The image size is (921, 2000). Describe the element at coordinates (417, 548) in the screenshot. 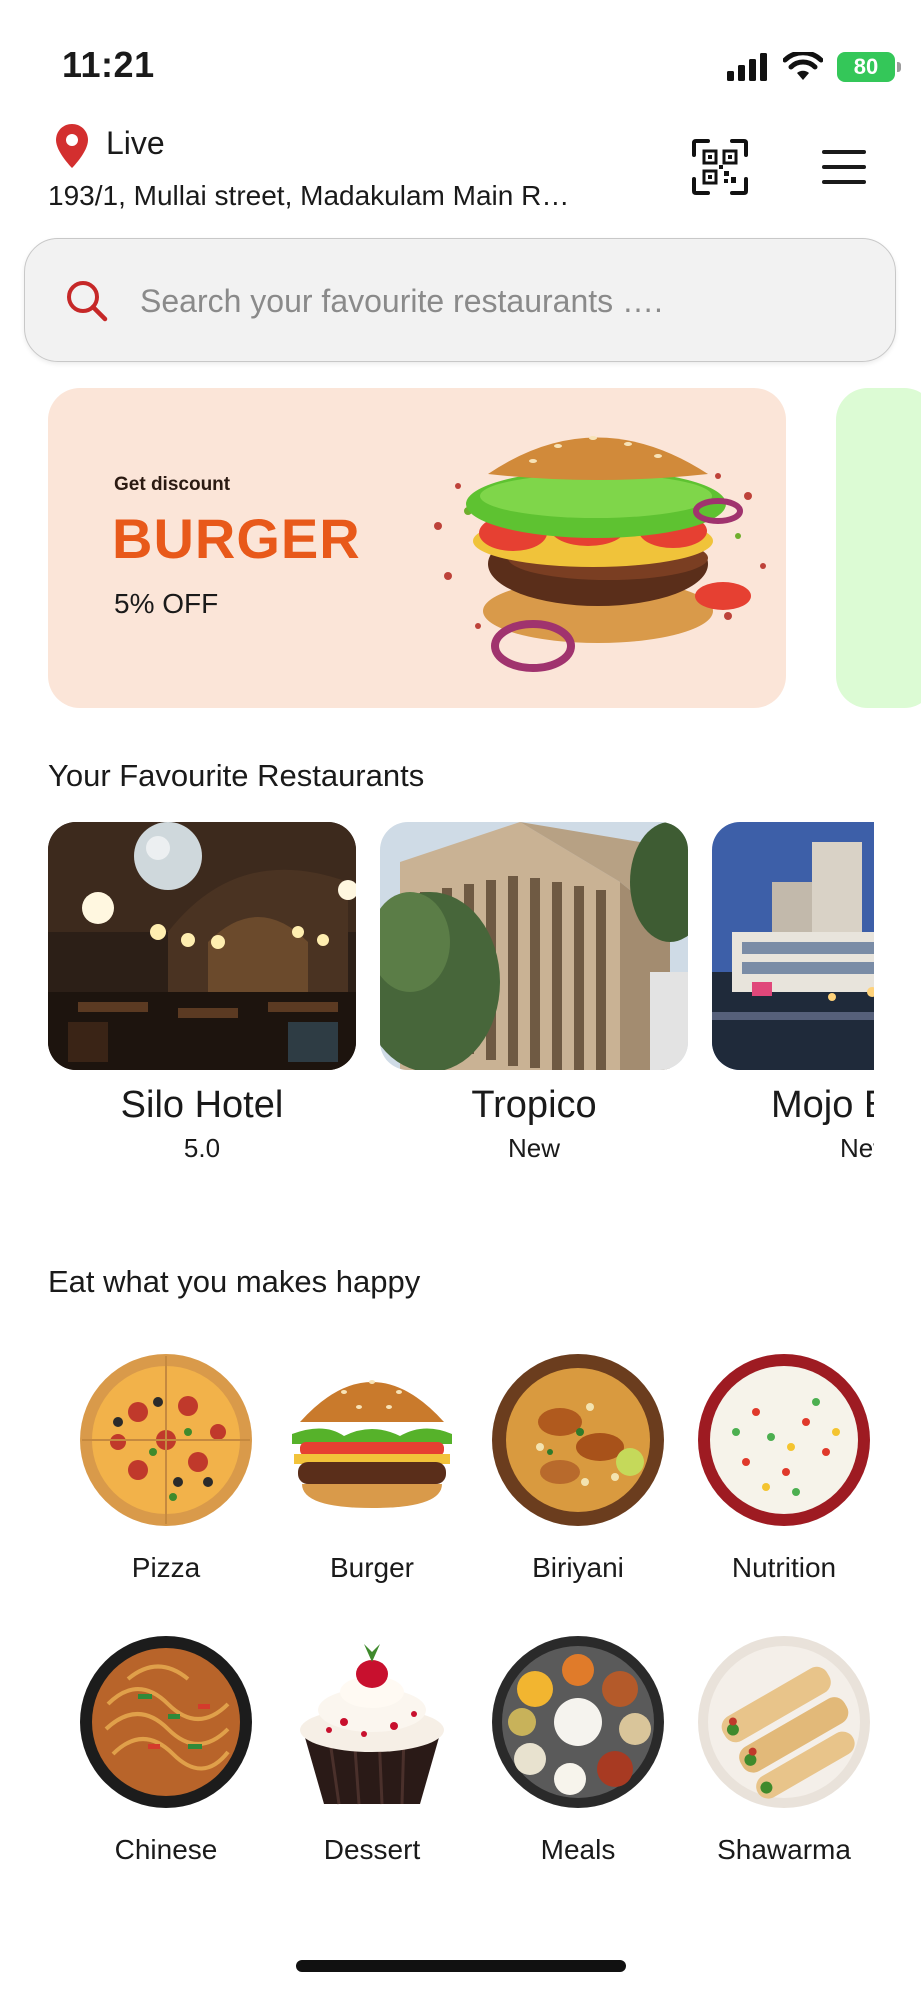

I see `promo-banner: Get discount BURGER 5% OFF` at that location.